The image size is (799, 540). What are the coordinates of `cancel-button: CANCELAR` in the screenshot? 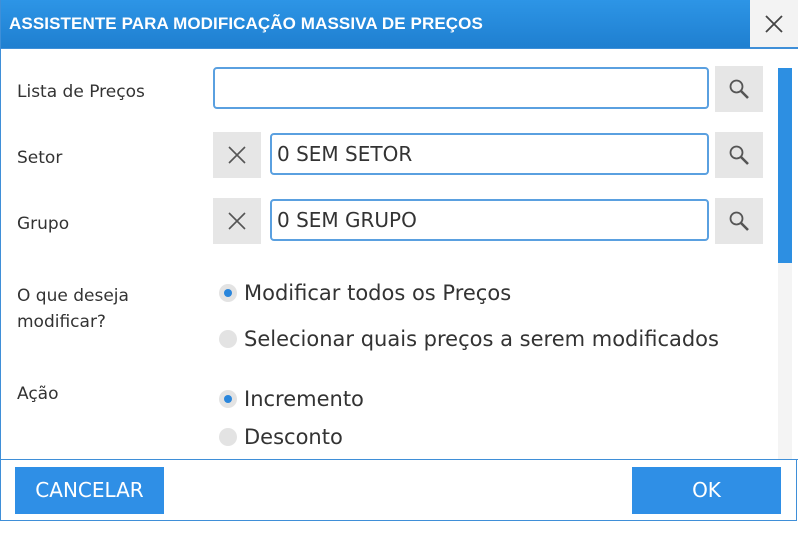 It's located at (89, 490).